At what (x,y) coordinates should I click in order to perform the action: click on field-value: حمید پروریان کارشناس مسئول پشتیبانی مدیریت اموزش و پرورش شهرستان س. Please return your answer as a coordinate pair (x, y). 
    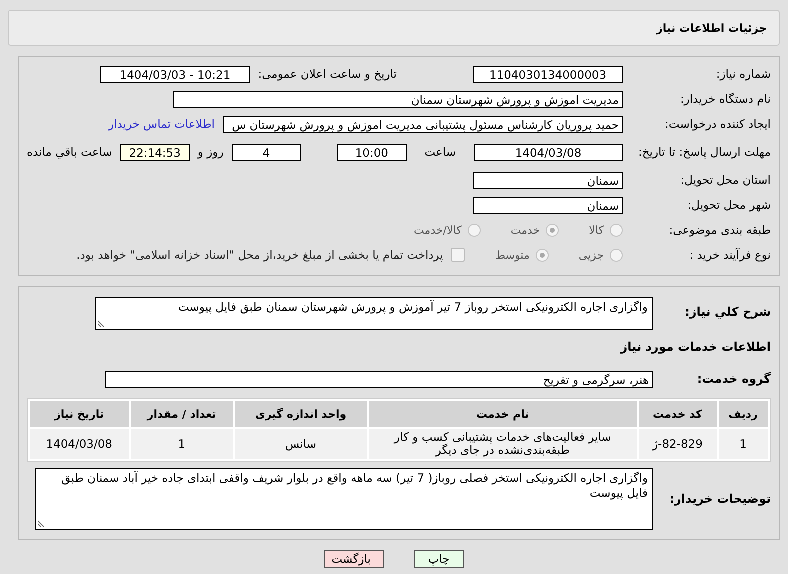
    Looking at the image, I should click on (423, 124).